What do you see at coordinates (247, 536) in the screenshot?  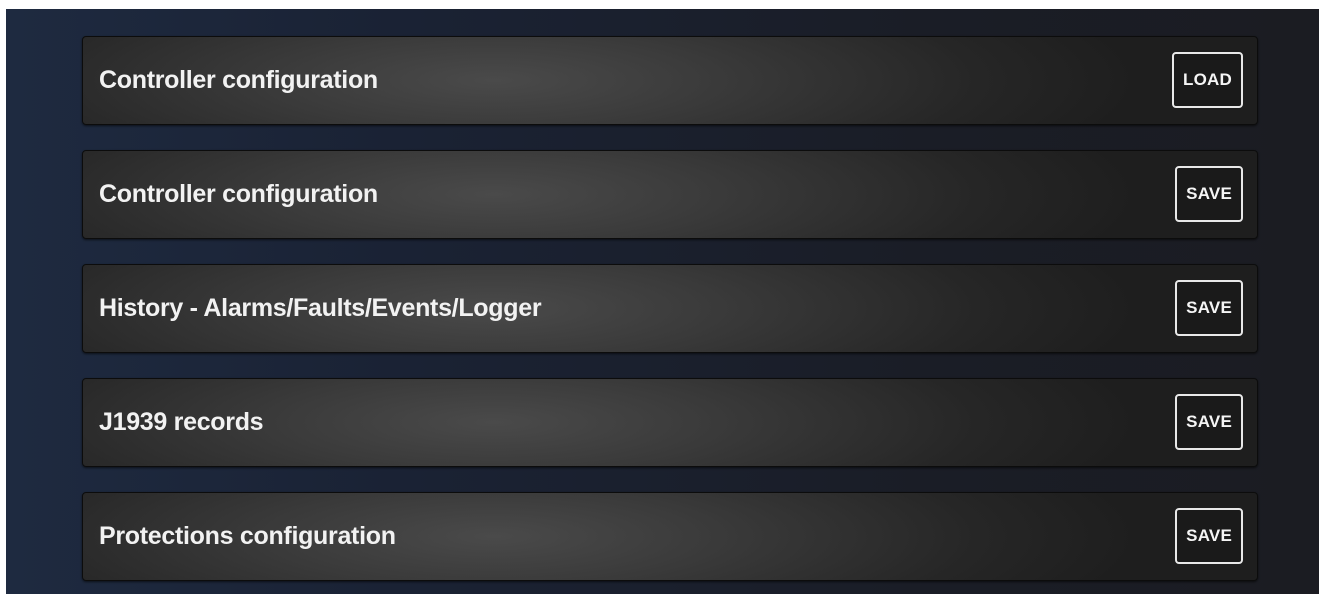 I see `row-label: Protections configuration` at bounding box center [247, 536].